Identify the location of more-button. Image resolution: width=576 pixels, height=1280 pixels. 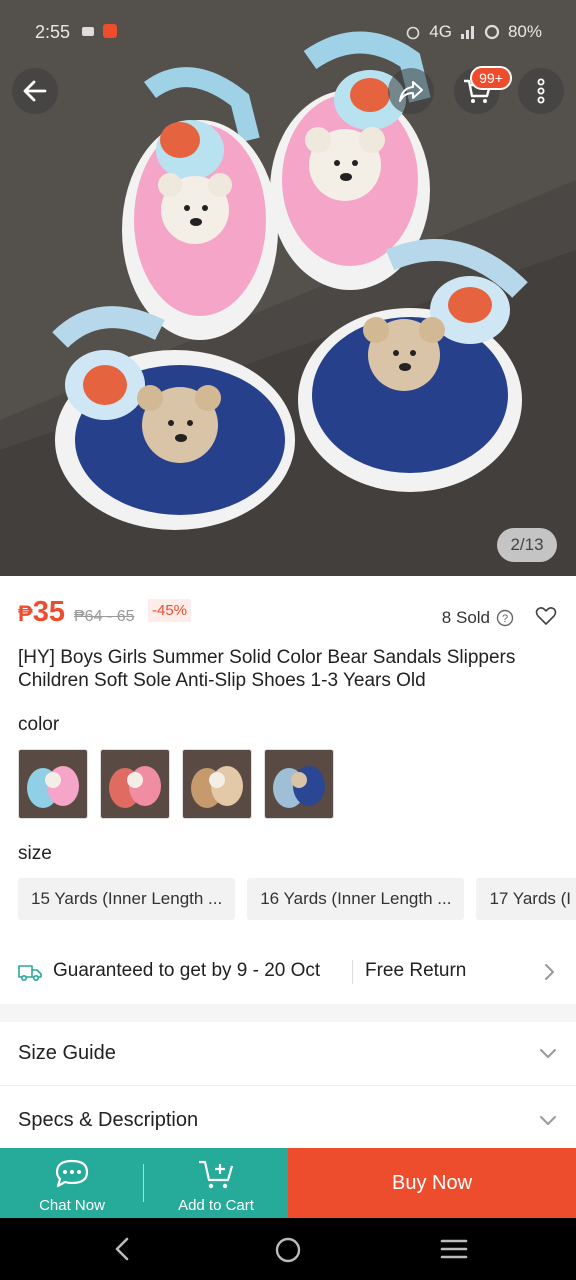
(541, 91).